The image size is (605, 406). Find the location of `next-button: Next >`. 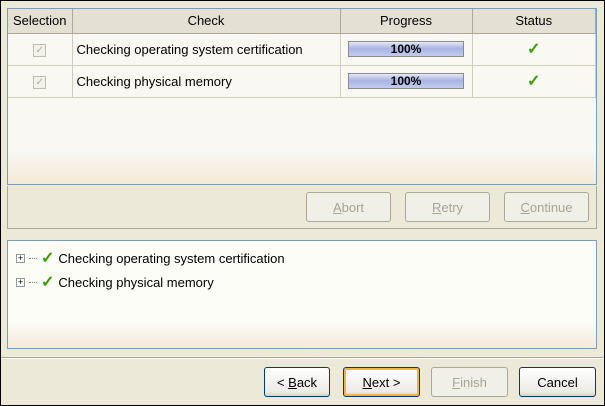

next-button: Next > is located at coordinates (381, 382).